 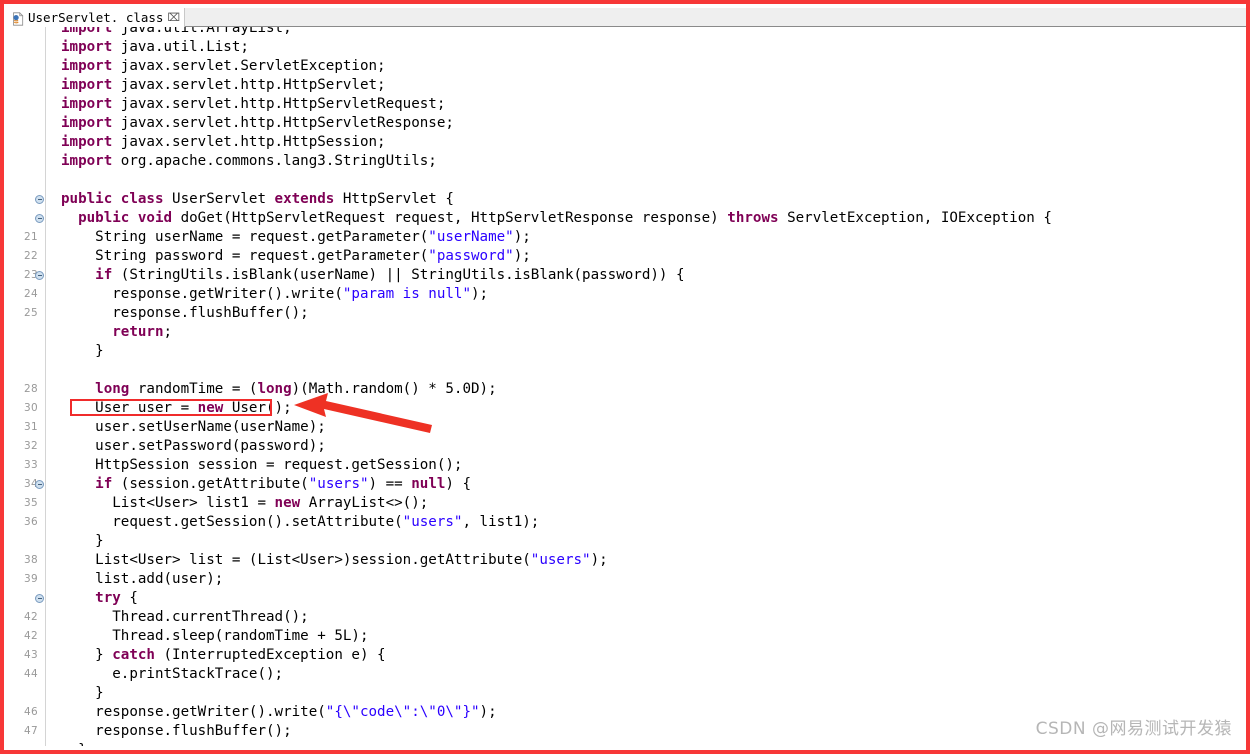 What do you see at coordinates (31, 522) in the screenshot?
I see `line-number: 36` at bounding box center [31, 522].